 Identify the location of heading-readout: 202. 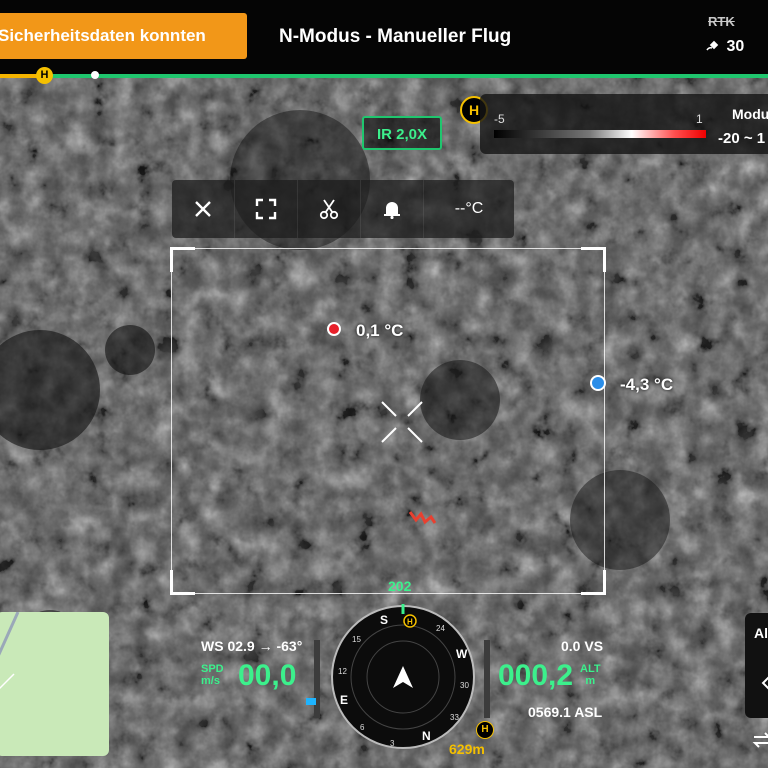
(400, 586).